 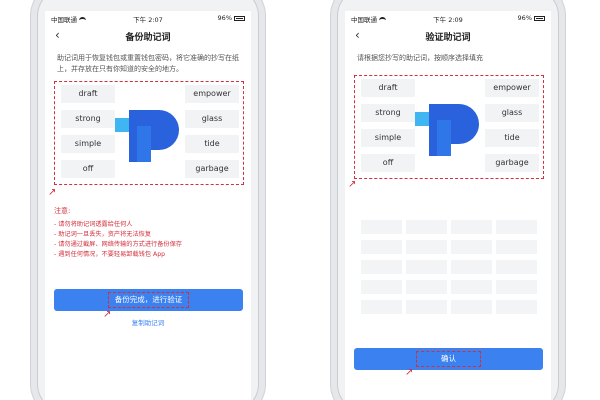 I want to click on nav-bar: ‹ 验证助记词, so click(x=448, y=36).